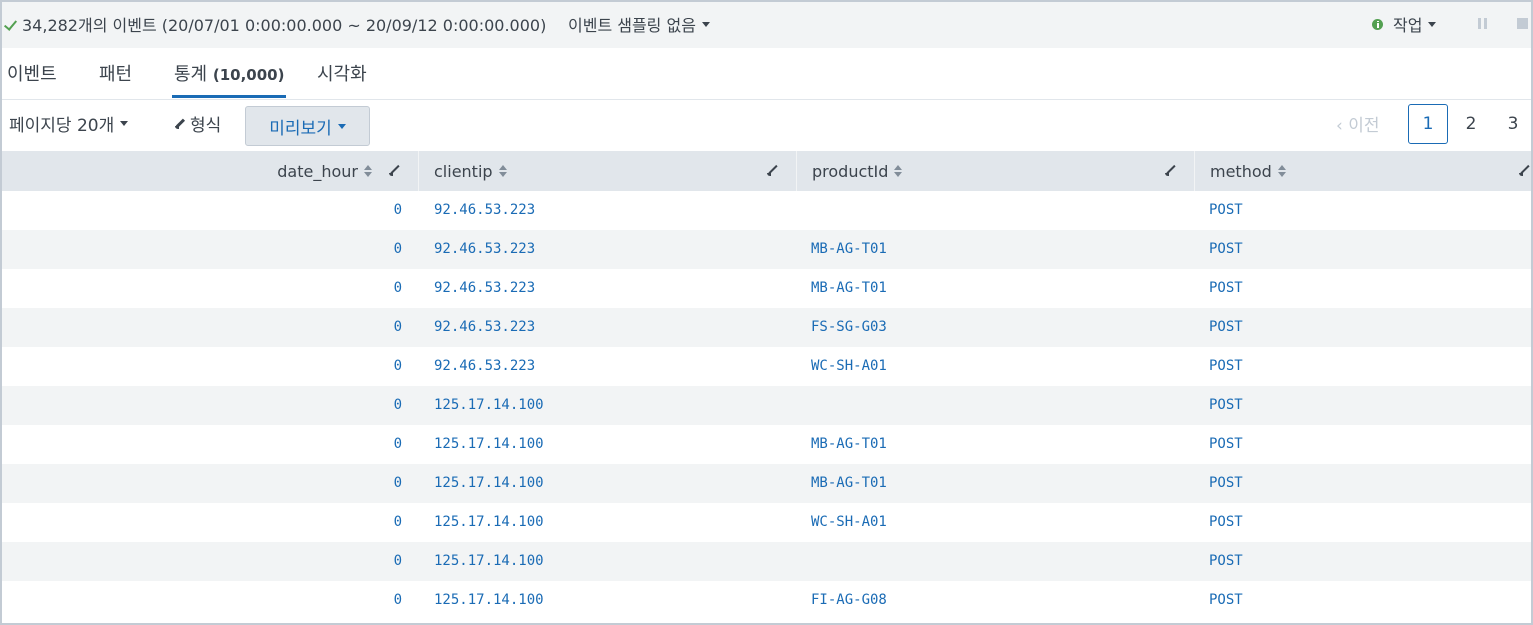 The height and width of the screenshot is (625, 1533). I want to click on tab-label: 패턴, so click(116, 74).